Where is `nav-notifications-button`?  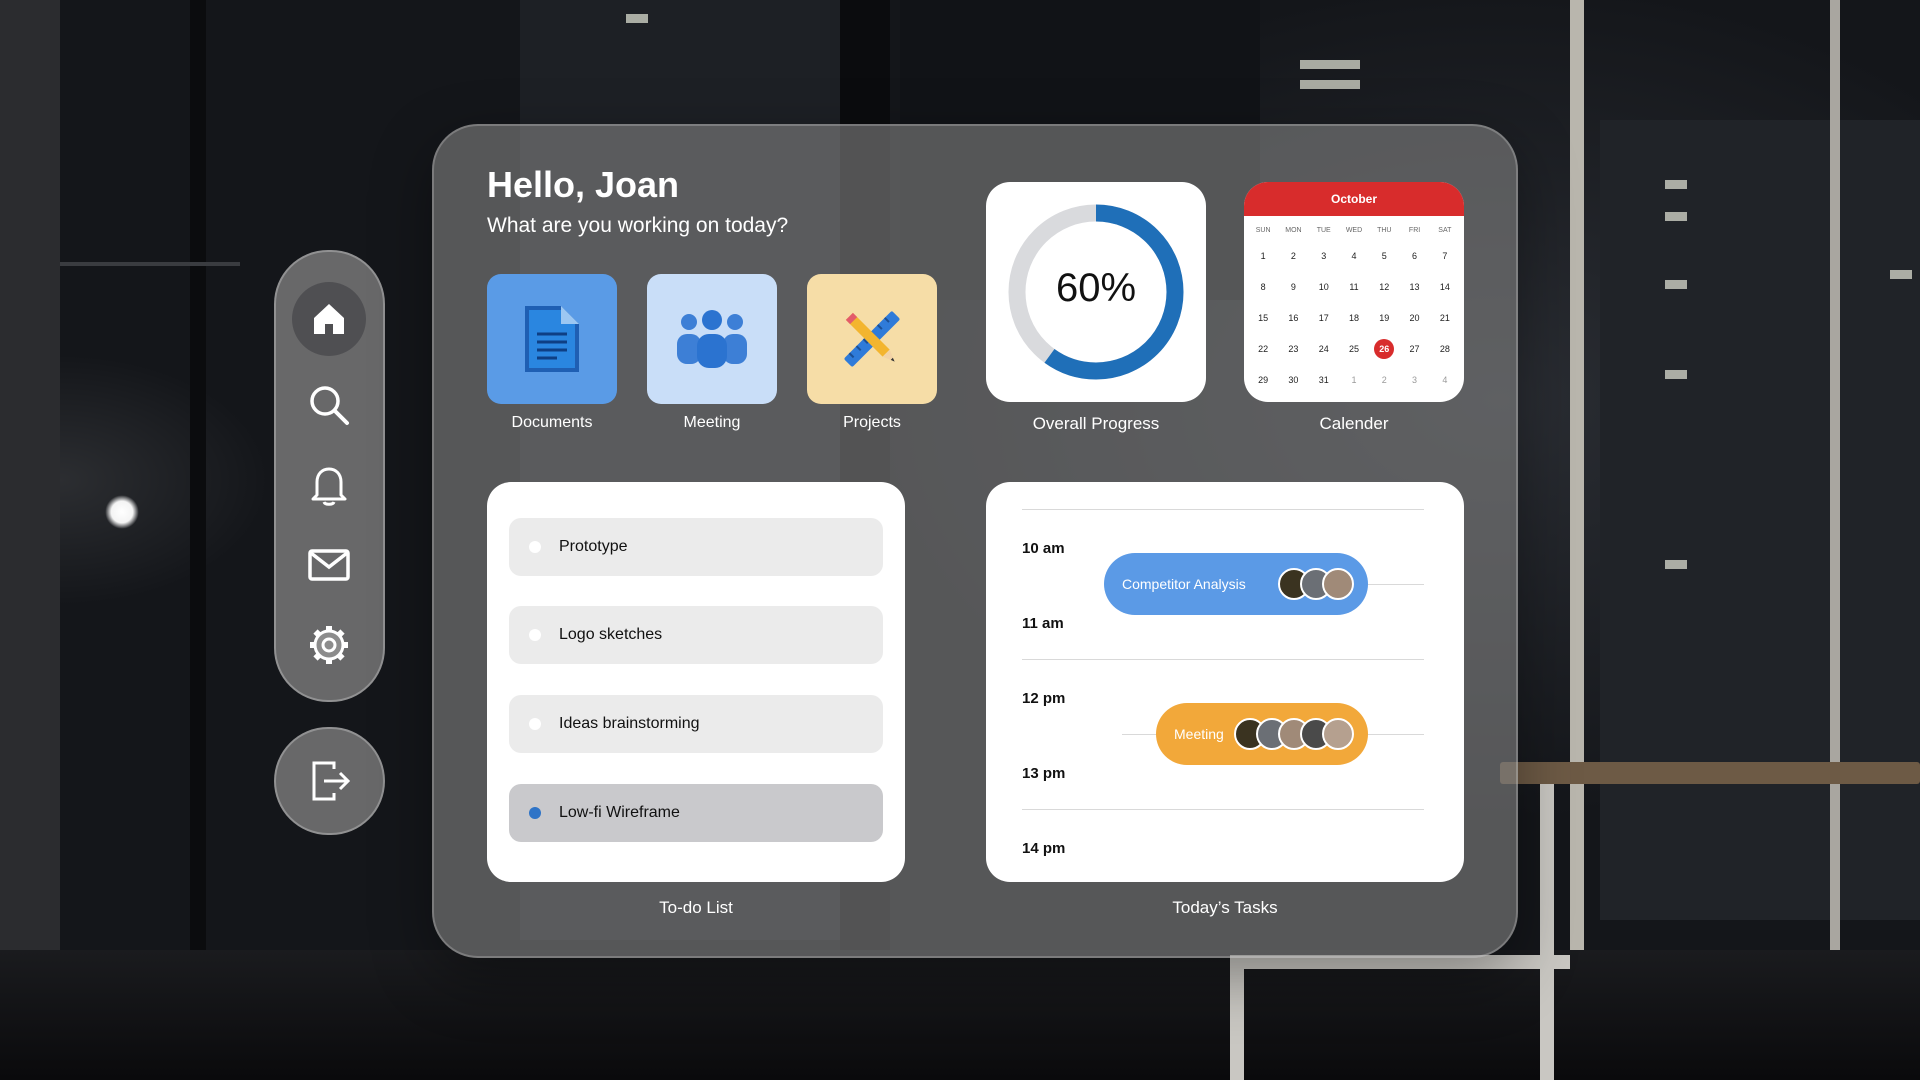 nav-notifications-button is located at coordinates (329, 485).